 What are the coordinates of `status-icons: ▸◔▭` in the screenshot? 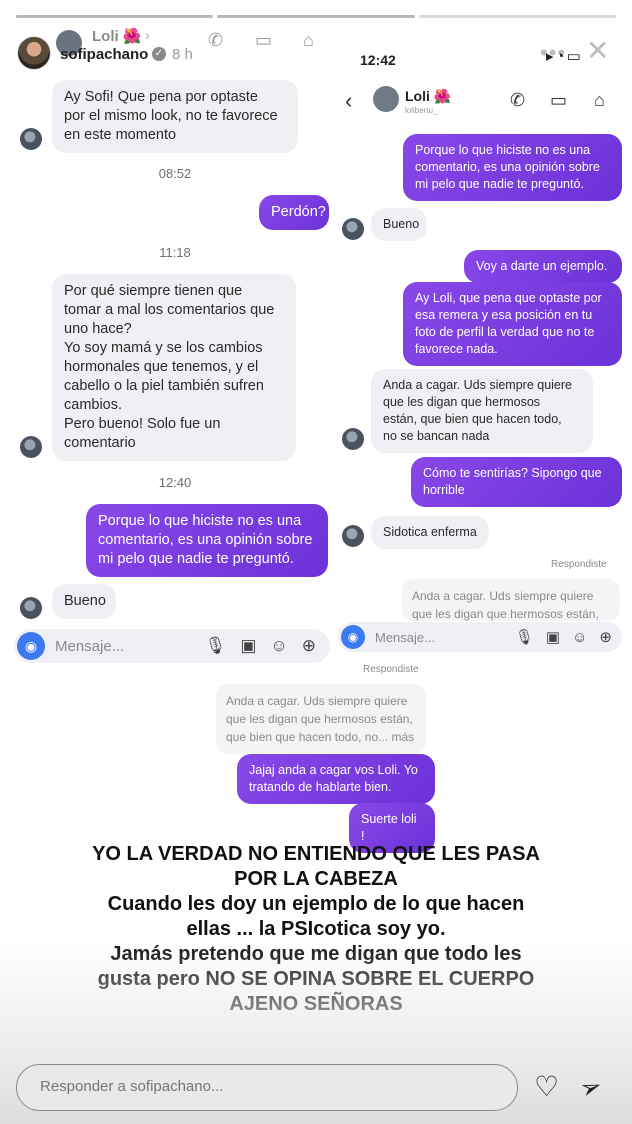 It's located at (564, 56).